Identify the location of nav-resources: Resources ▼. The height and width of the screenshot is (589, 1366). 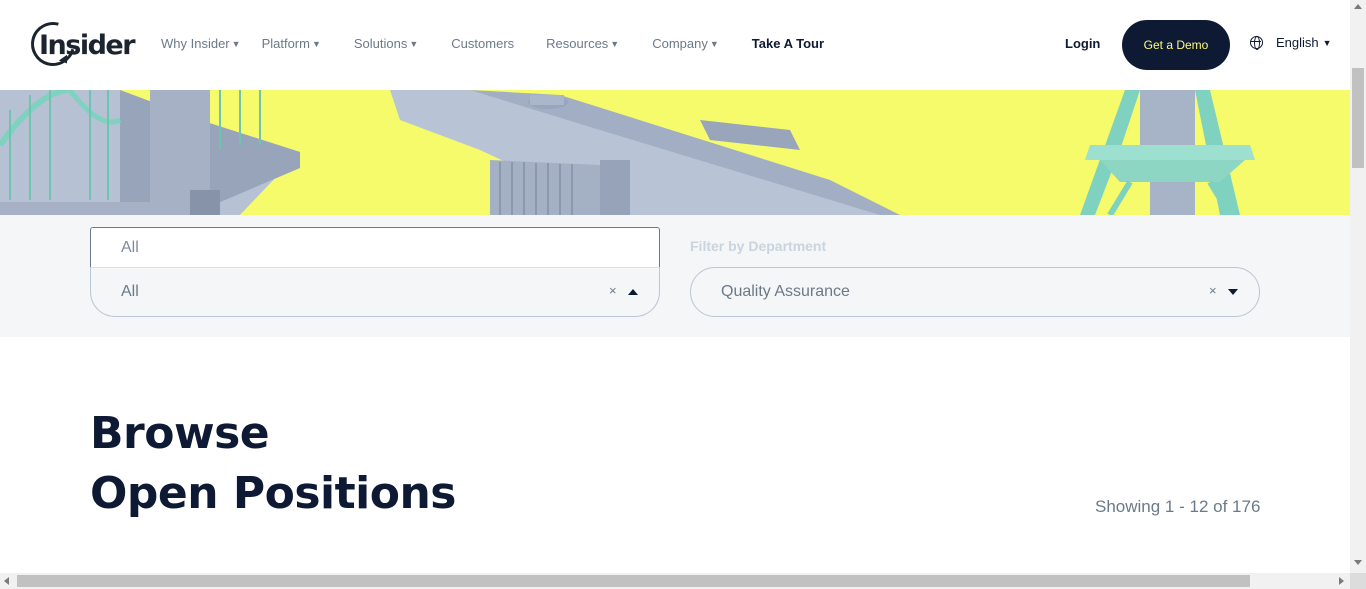
(582, 43).